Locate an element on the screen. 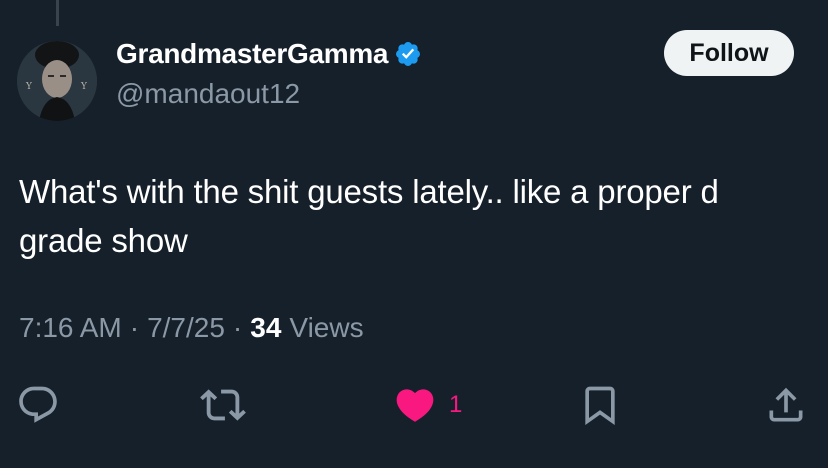 The height and width of the screenshot is (468, 828). author-name-row: GrandmasterGamma is located at coordinates (269, 54).